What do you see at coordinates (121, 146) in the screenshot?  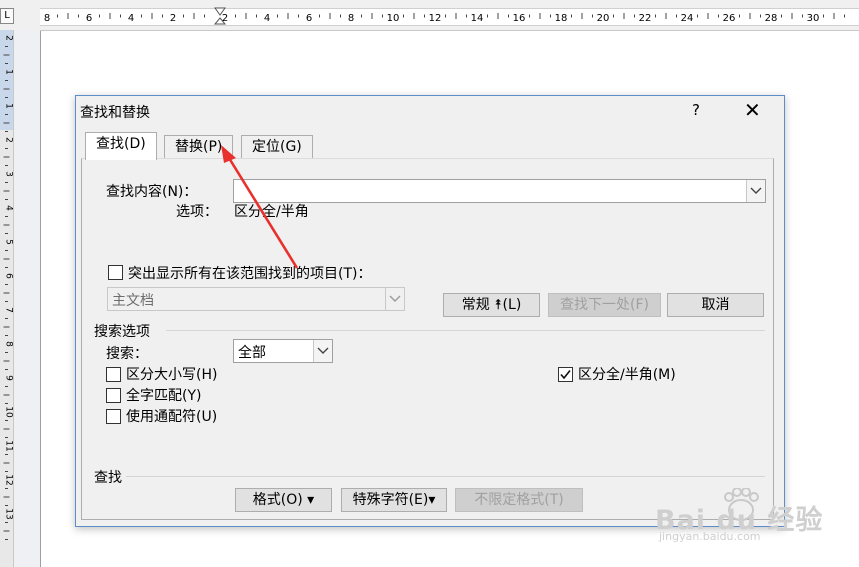 I see `tab-find: 查找(D)` at bounding box center [121, 146].